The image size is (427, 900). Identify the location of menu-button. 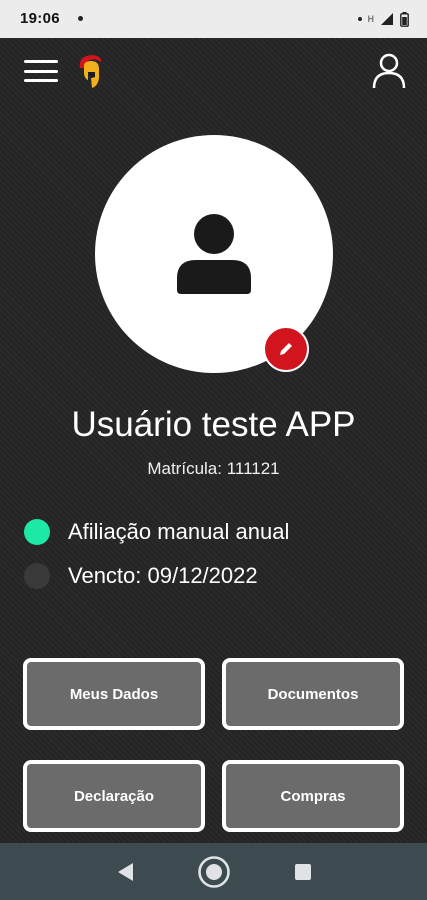
(41, 71).